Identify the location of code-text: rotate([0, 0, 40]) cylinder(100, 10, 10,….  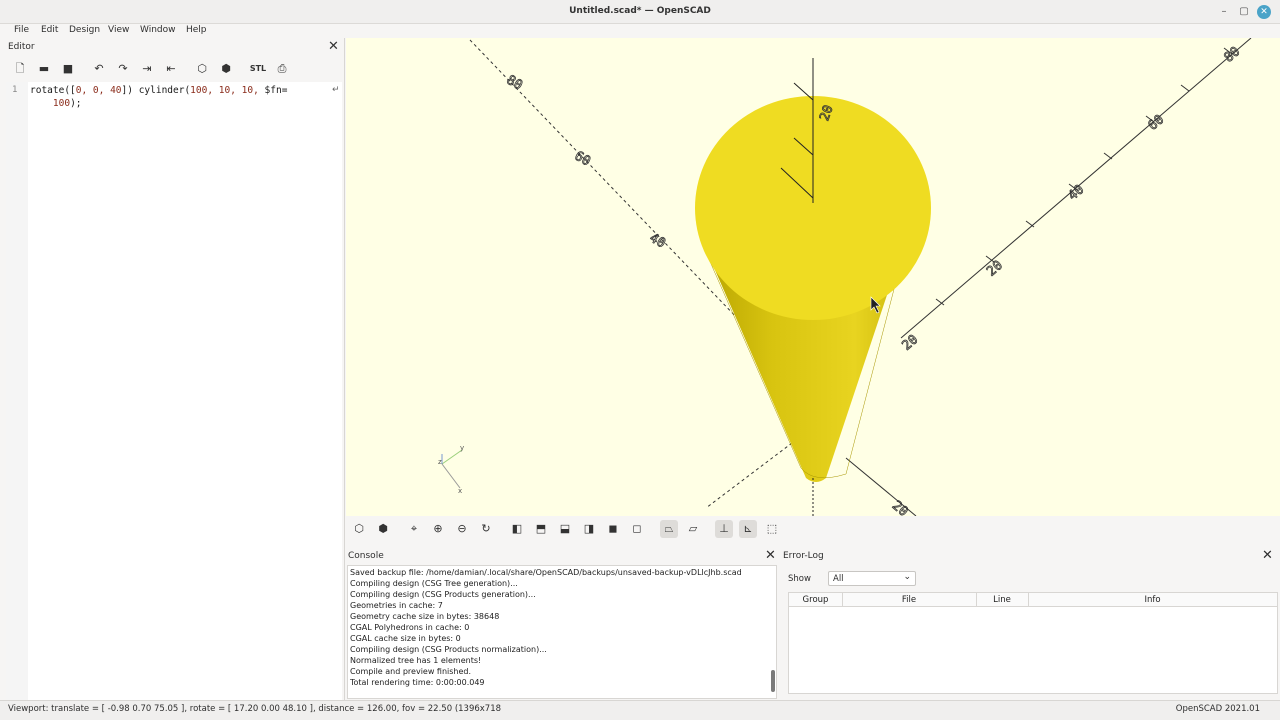
(159, 97).